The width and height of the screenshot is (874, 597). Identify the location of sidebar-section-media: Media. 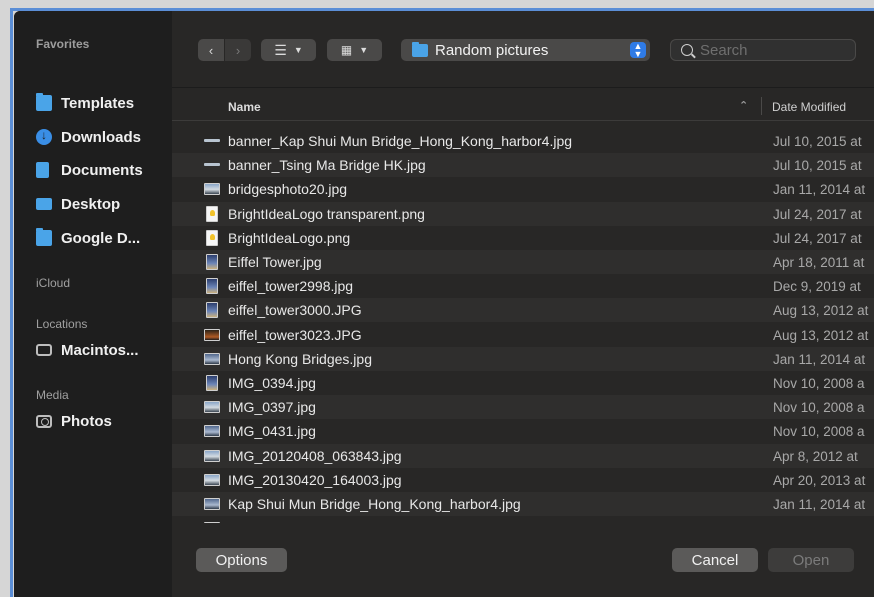
(52, 395).